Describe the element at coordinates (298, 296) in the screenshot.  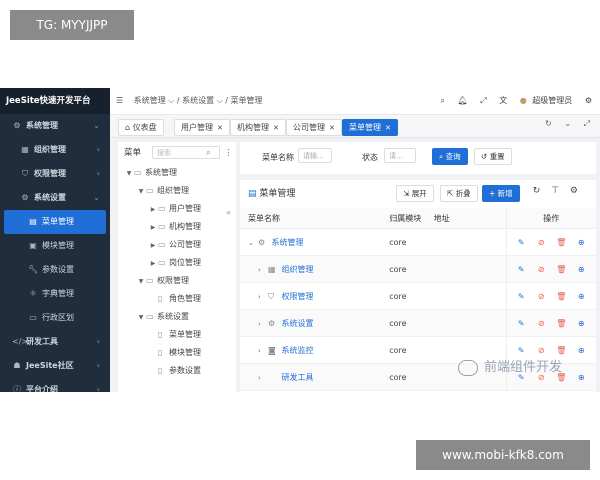
I see `menu-name-link: 权限管理` at that location.